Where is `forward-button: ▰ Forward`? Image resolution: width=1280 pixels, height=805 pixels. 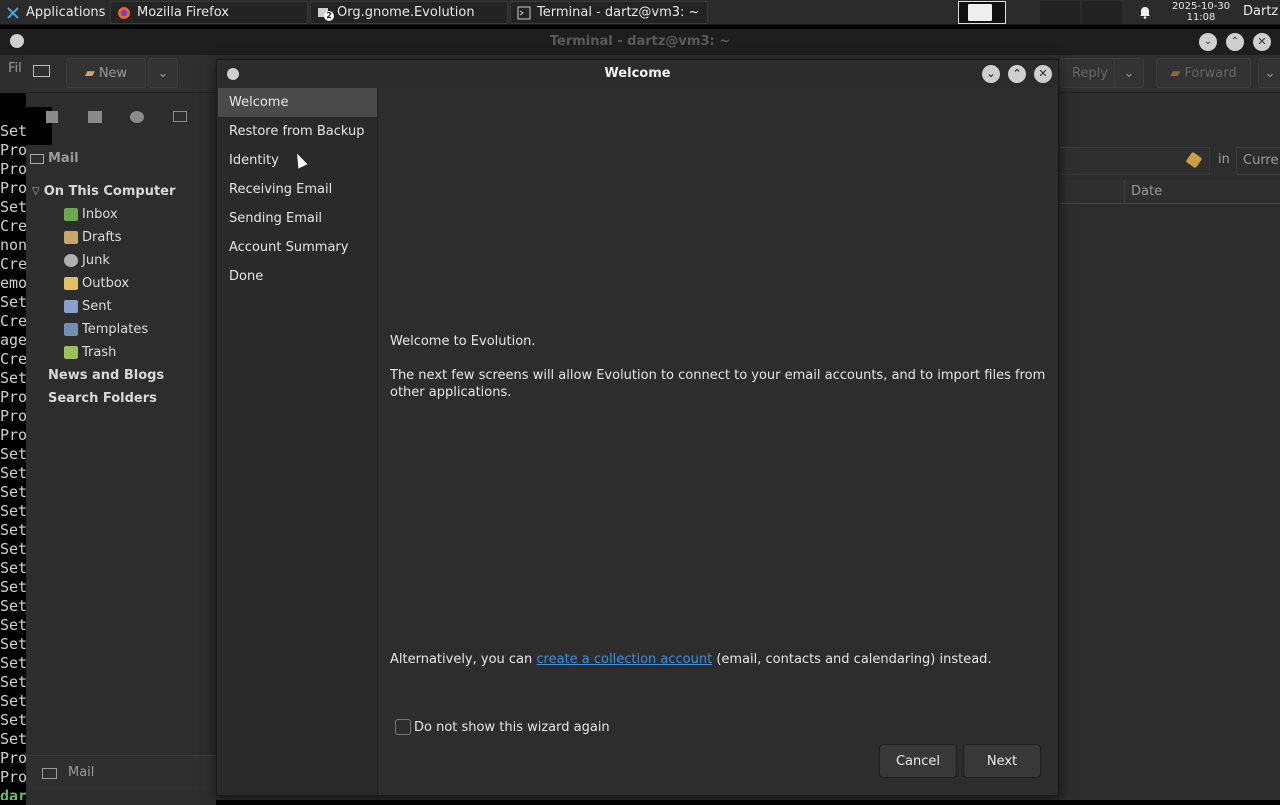 forward-button: ▰ Forward is located at coordinates (1203, 73).